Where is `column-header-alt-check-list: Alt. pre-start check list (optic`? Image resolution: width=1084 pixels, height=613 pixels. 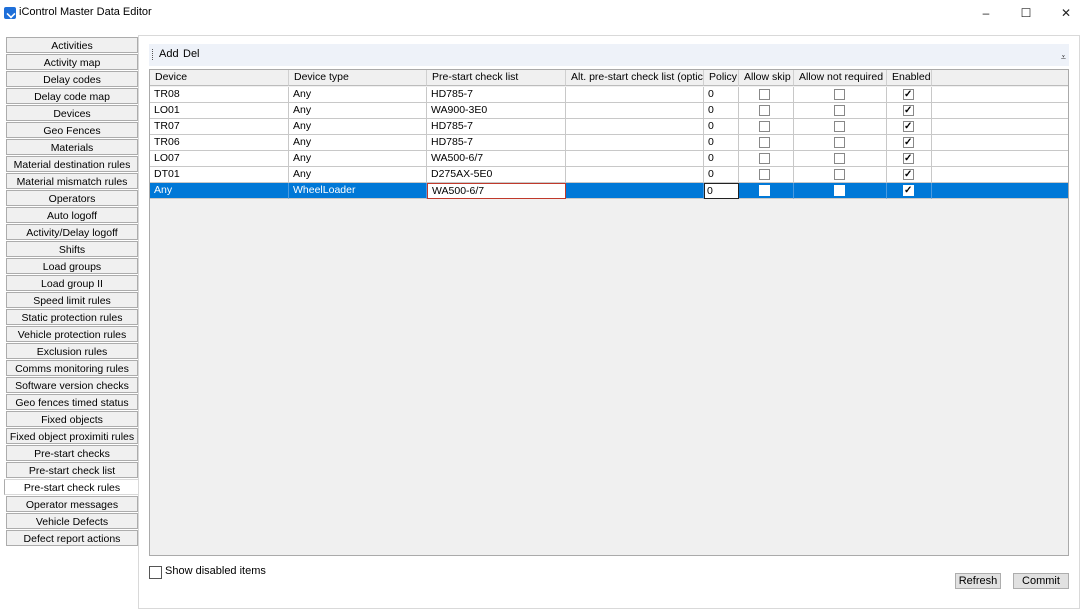
column-header-alt-check-list: Alt. pre-start check list (optic is located at coordinates (635, 78).